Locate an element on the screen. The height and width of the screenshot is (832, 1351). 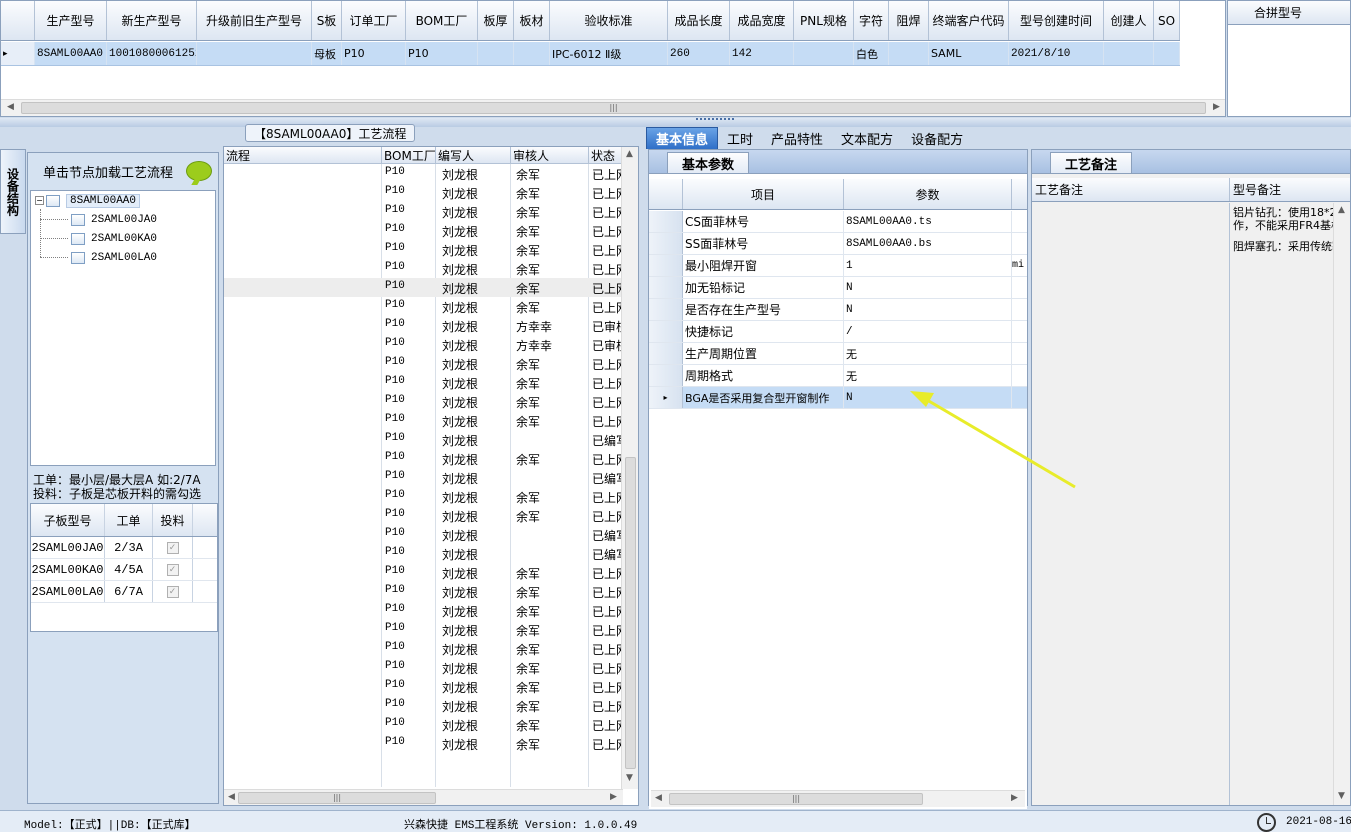
col-model-note: 型号备注 is located at coordinates (1290, 189).